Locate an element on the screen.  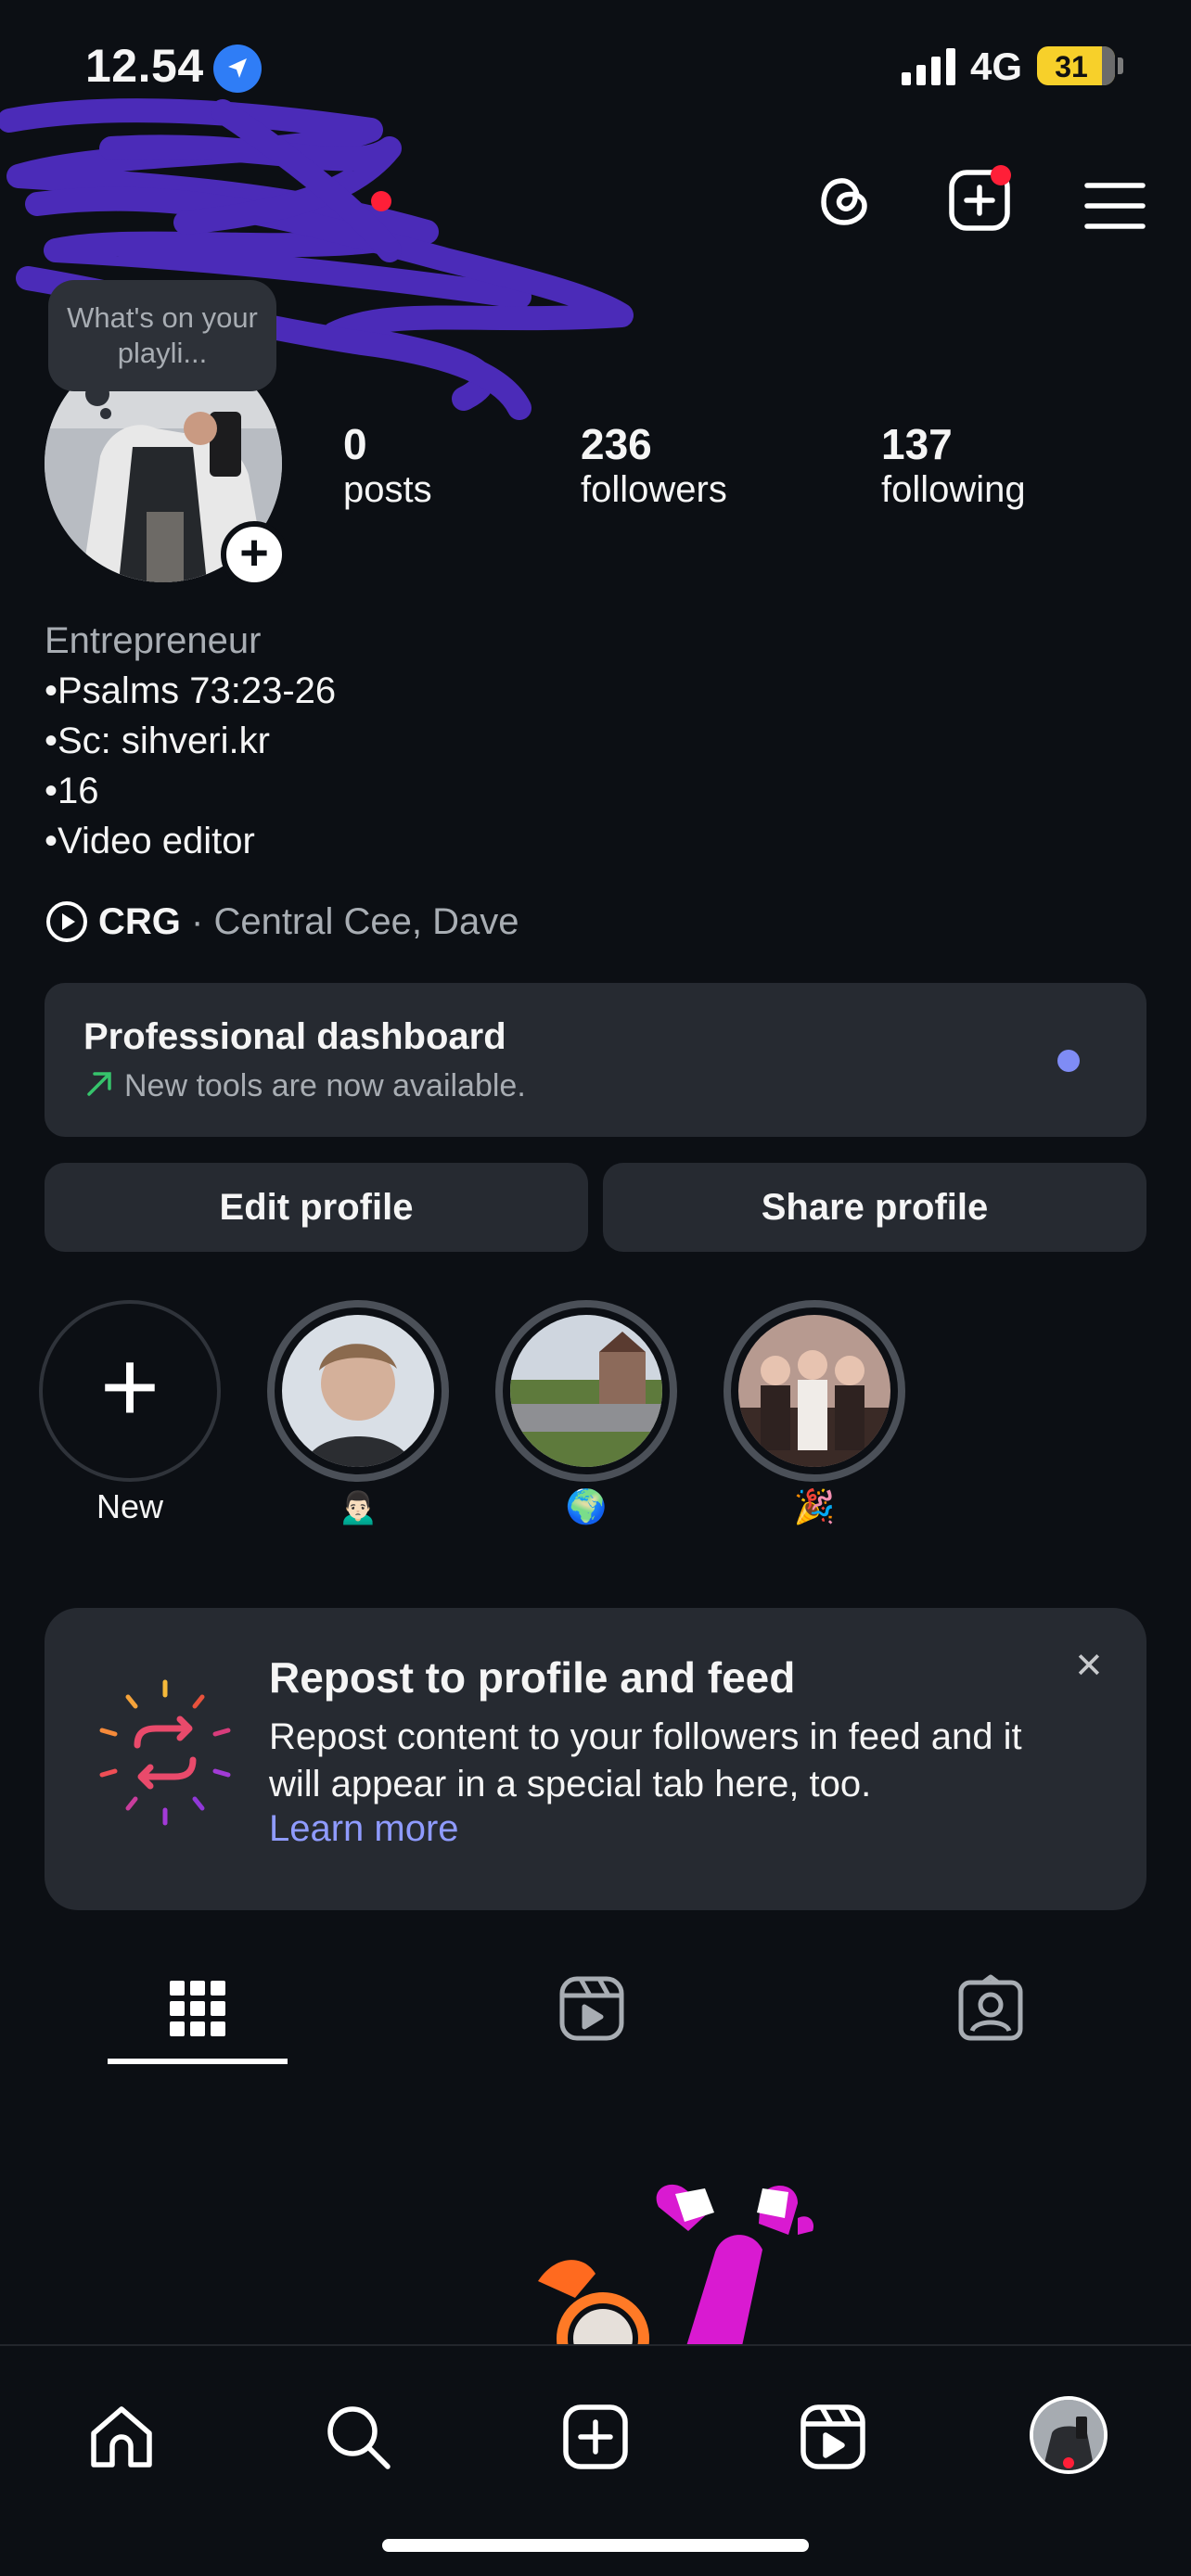
posts-stat: 0 posts is located at coordinates (387, 465).